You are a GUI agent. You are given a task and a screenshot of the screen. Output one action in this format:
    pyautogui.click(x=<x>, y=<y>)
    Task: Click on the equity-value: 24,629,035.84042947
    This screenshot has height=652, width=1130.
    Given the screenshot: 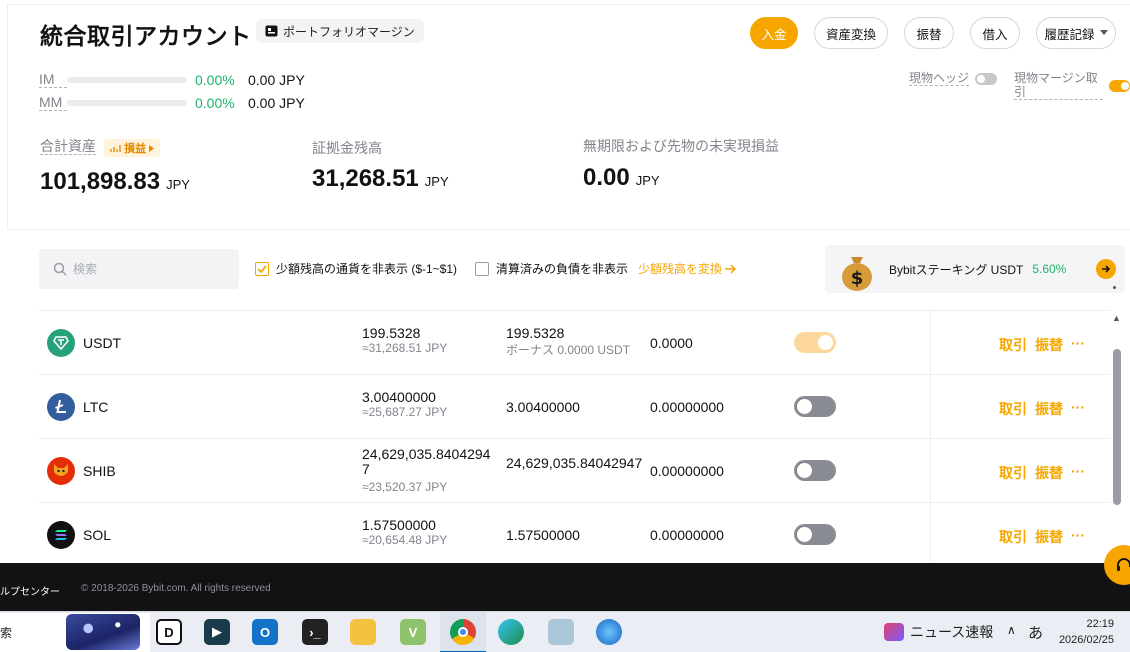 What is the action you would take?
    pyautogui.click(x=426, y=461)
    